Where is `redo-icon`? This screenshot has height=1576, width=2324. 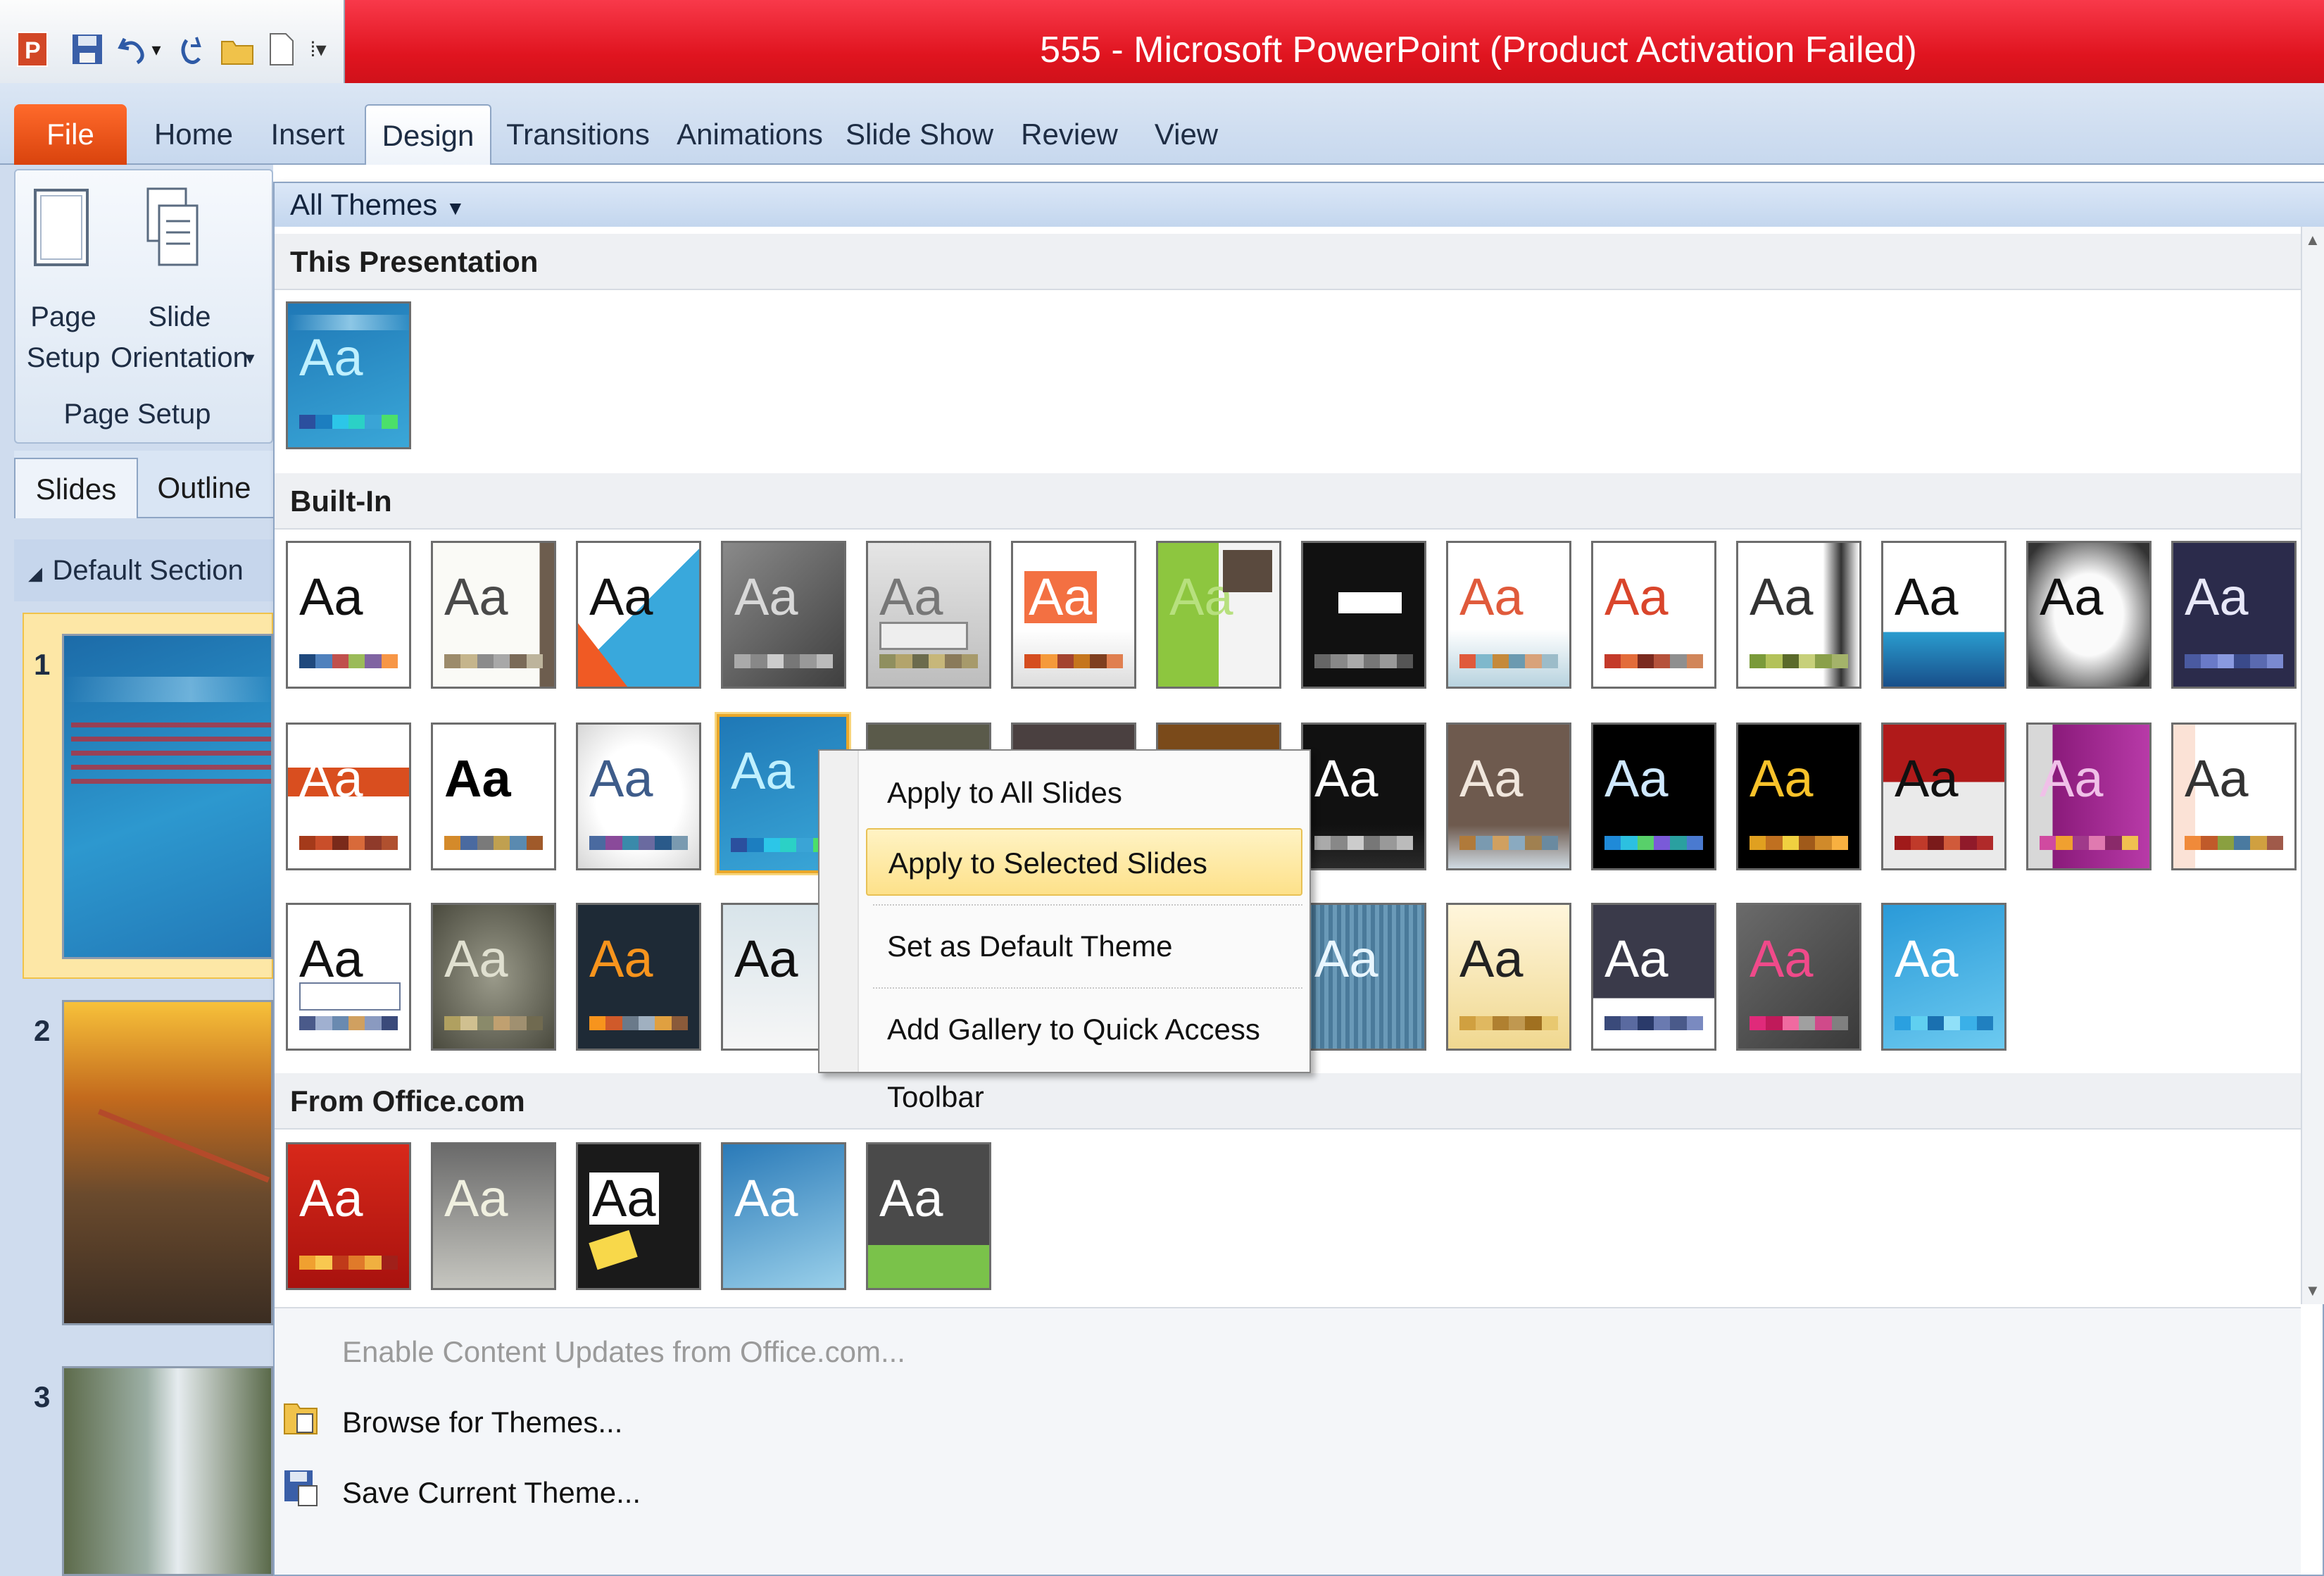
redo-icon is located at coordinates (193, 49).